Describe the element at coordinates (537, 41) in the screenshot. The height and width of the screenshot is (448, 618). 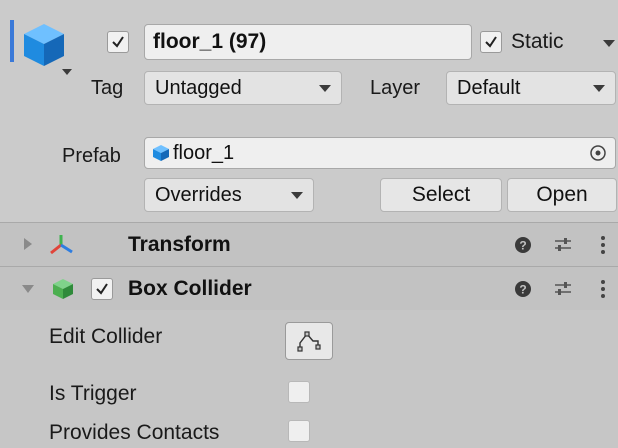
I see `static-label: Static` at that location.